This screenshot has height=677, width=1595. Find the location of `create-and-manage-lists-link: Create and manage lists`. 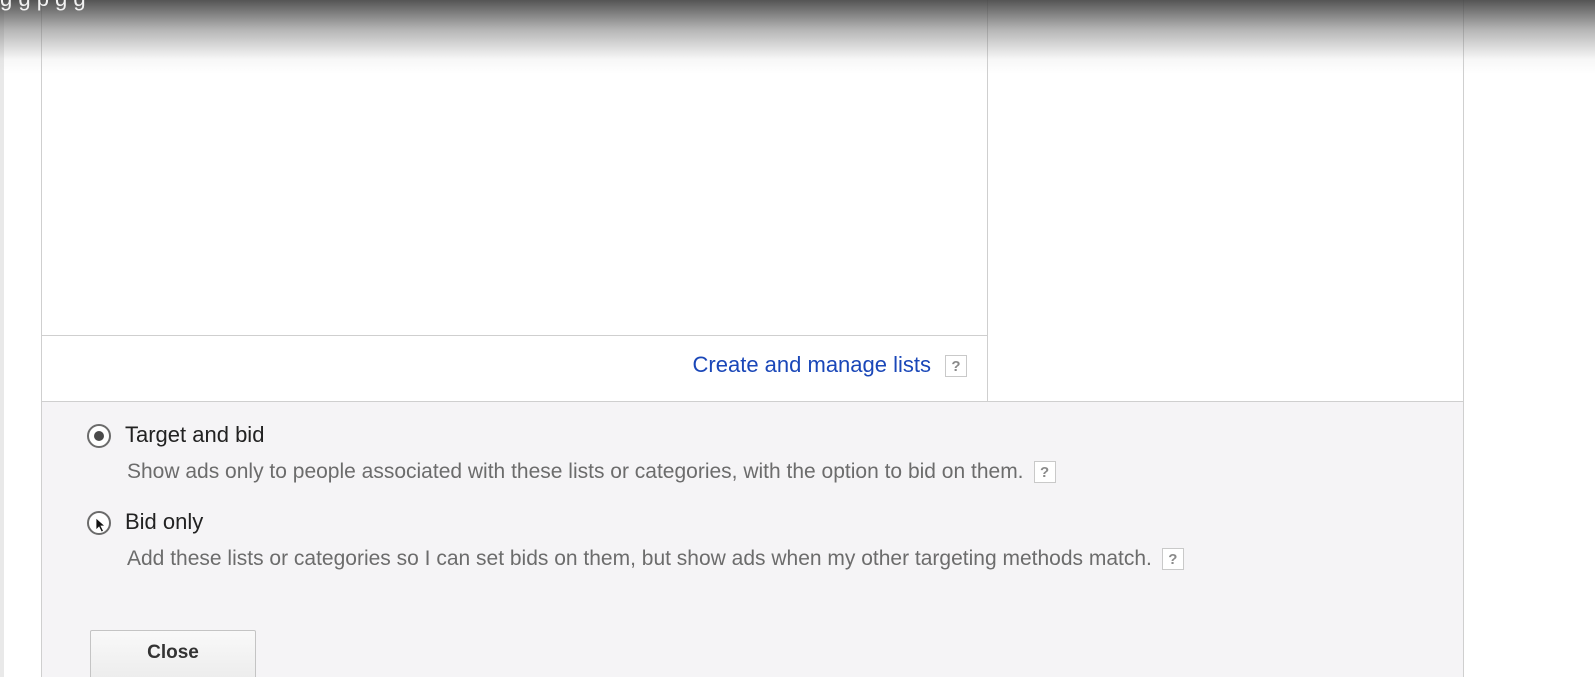

create-and-manage-lists-link: Create and manage lists is located at coordinates (812, 365).